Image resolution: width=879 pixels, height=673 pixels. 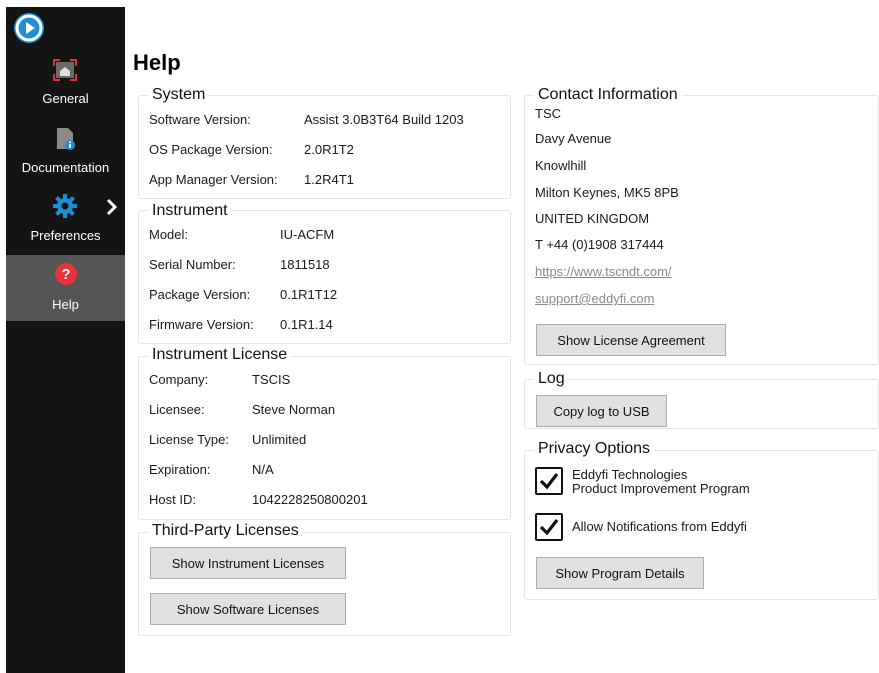 I want to click on serial-number-value: 1811518, so click(x=305, y=264).